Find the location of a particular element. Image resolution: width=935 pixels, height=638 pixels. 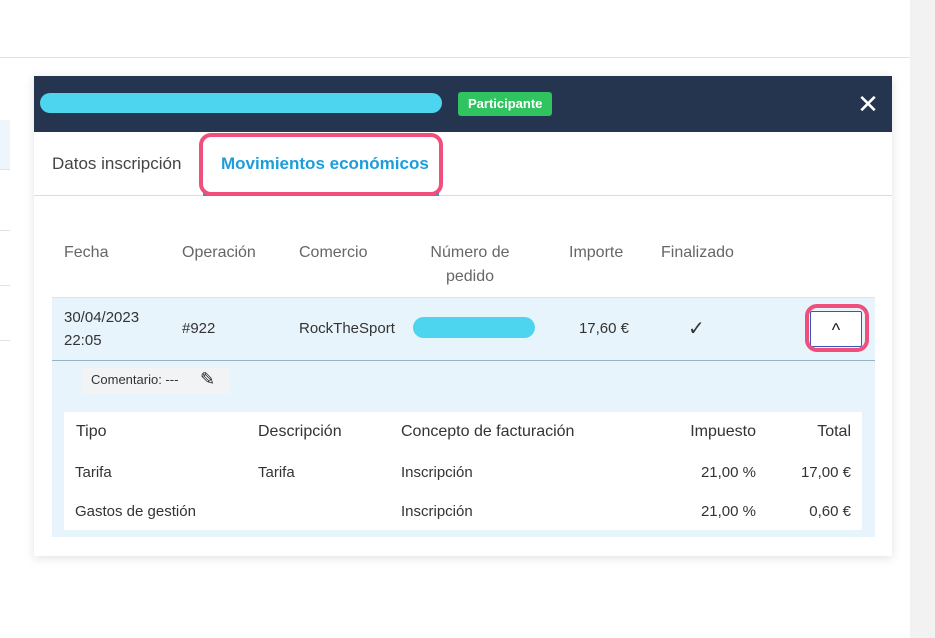

detail-row-1-descripcion: Tarifa is located at coordinates (276, 472).